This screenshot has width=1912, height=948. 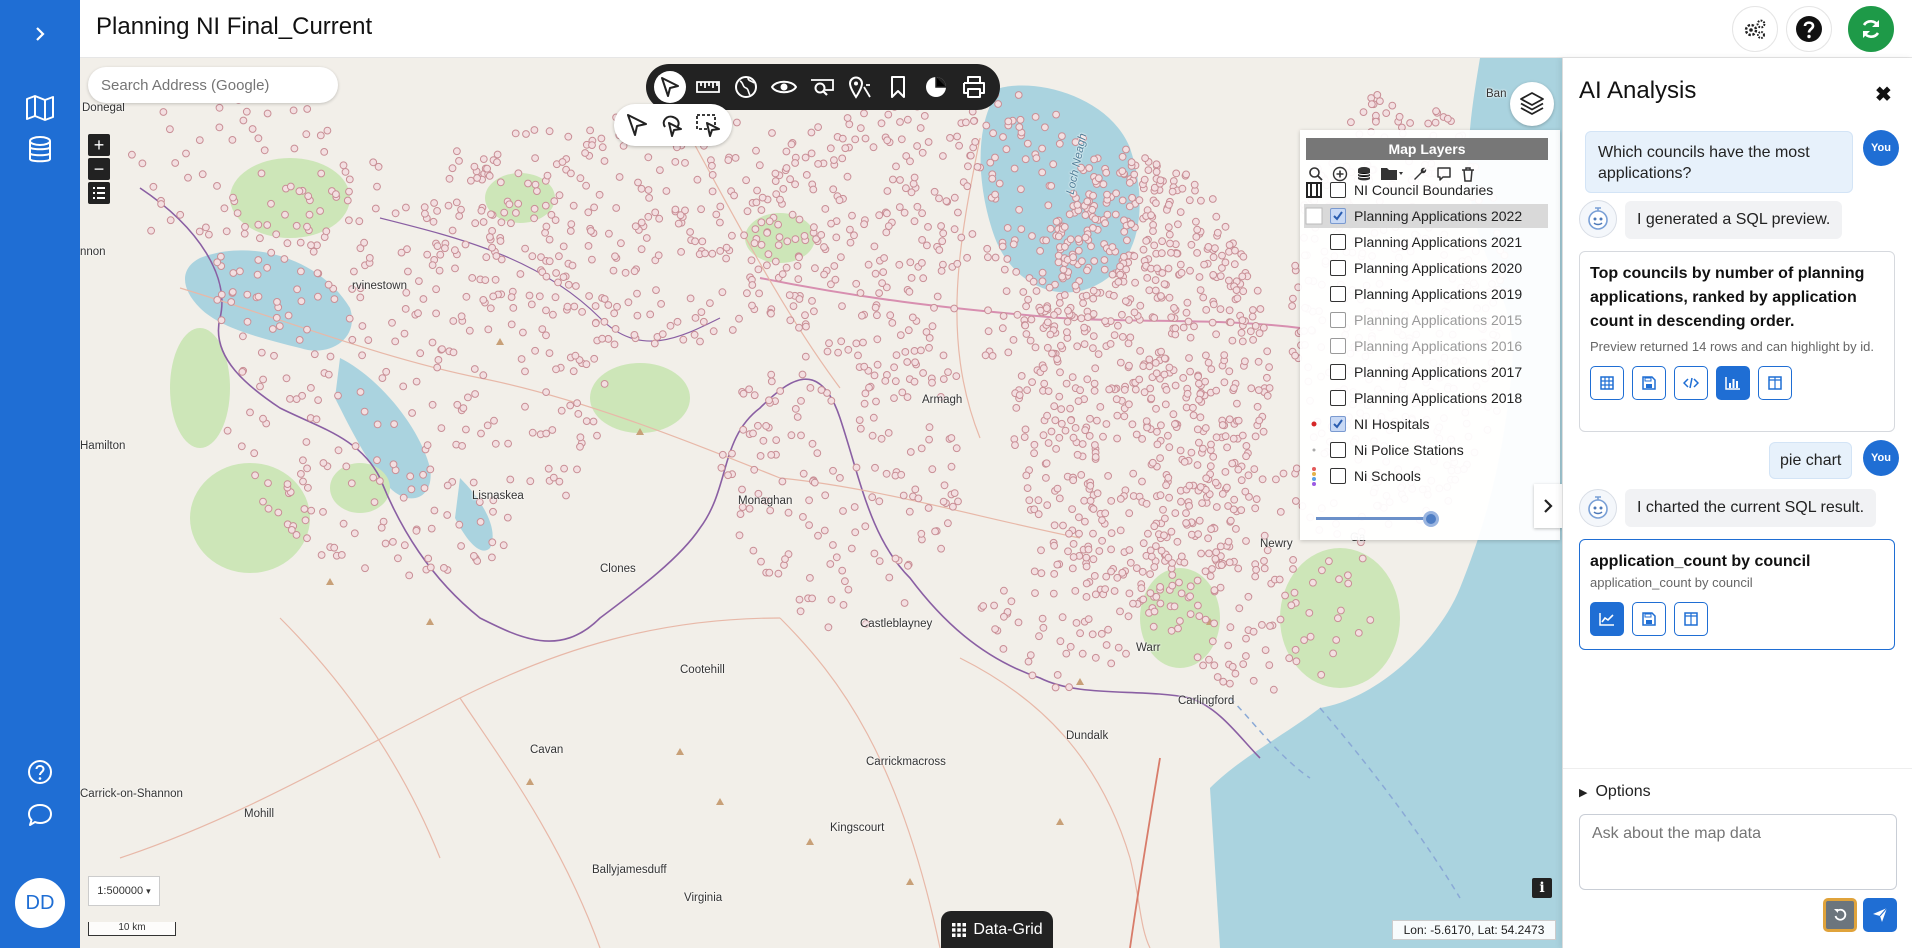 What do you see at coordinates (708, 125) in the screenshot?
I see `box-select-icon` at bounding box center [708, 125].